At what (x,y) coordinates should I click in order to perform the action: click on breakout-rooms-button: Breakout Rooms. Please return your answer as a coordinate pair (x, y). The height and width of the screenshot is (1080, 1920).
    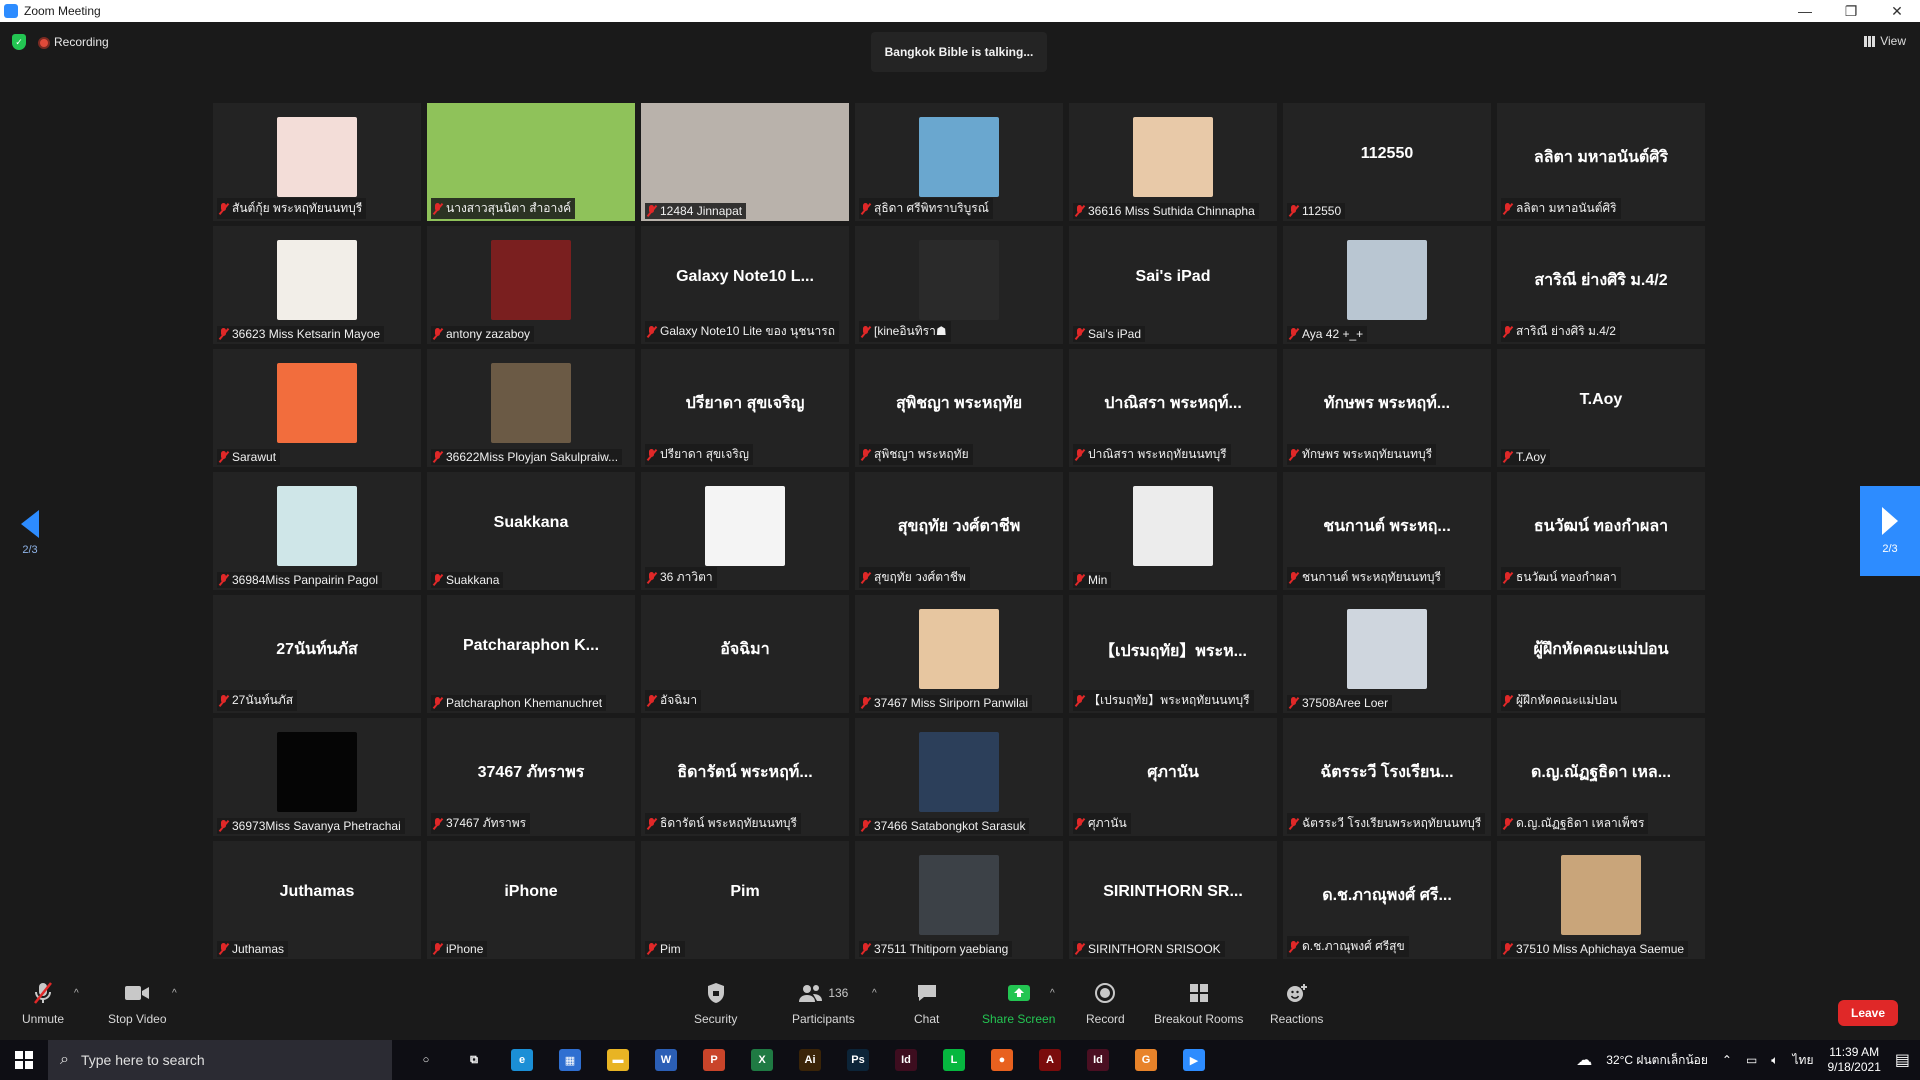
    Looking at the image, I should click on (1198, 1003).